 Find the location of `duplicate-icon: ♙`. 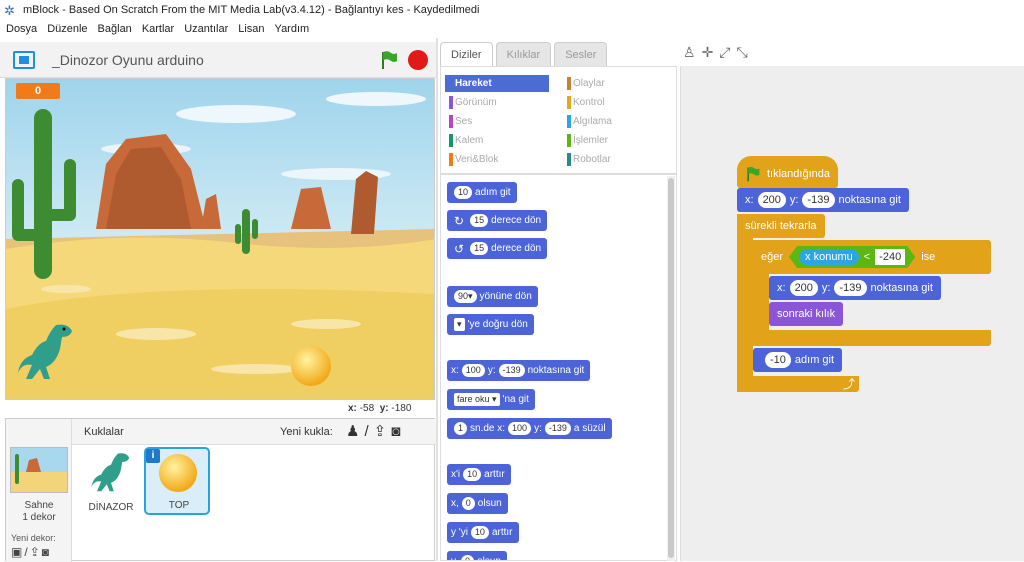

duplicate-icon: ♙ is located at coordinates (692, 52).